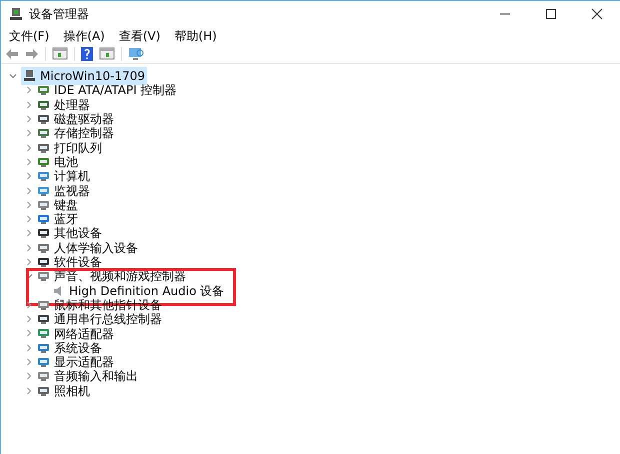 The height and width of the screenshot is (454, 620). I want to click on tree-root: MicroWin10-1709, so click(84, 76).